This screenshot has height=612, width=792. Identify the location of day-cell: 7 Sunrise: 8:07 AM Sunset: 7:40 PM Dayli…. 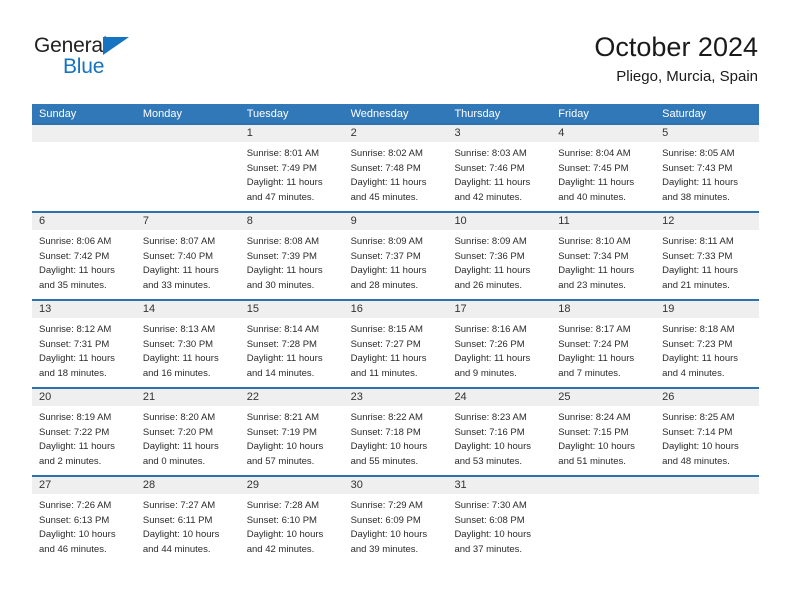
(187, 256).